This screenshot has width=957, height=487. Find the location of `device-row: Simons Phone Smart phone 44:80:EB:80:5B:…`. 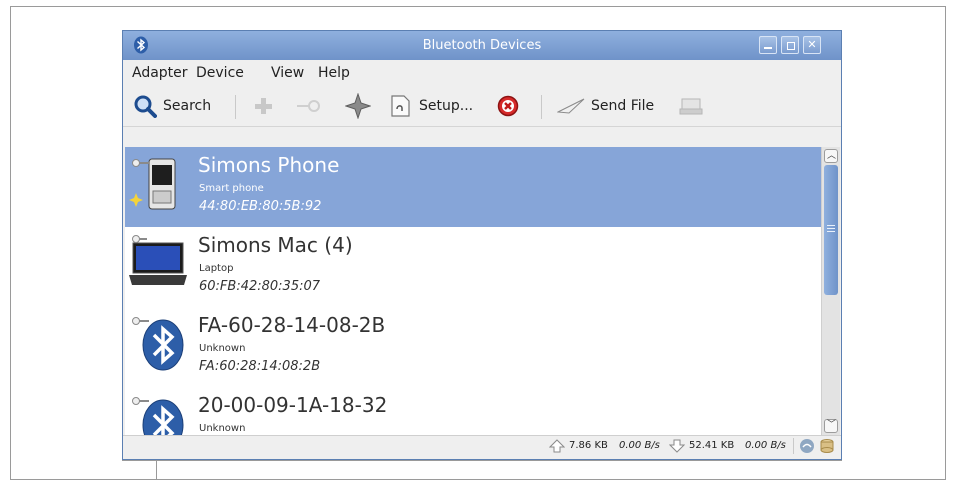

device-row: Simons Phone Smart phone 44:80:EB:80:5B:… is located at coordinates (473, 187).